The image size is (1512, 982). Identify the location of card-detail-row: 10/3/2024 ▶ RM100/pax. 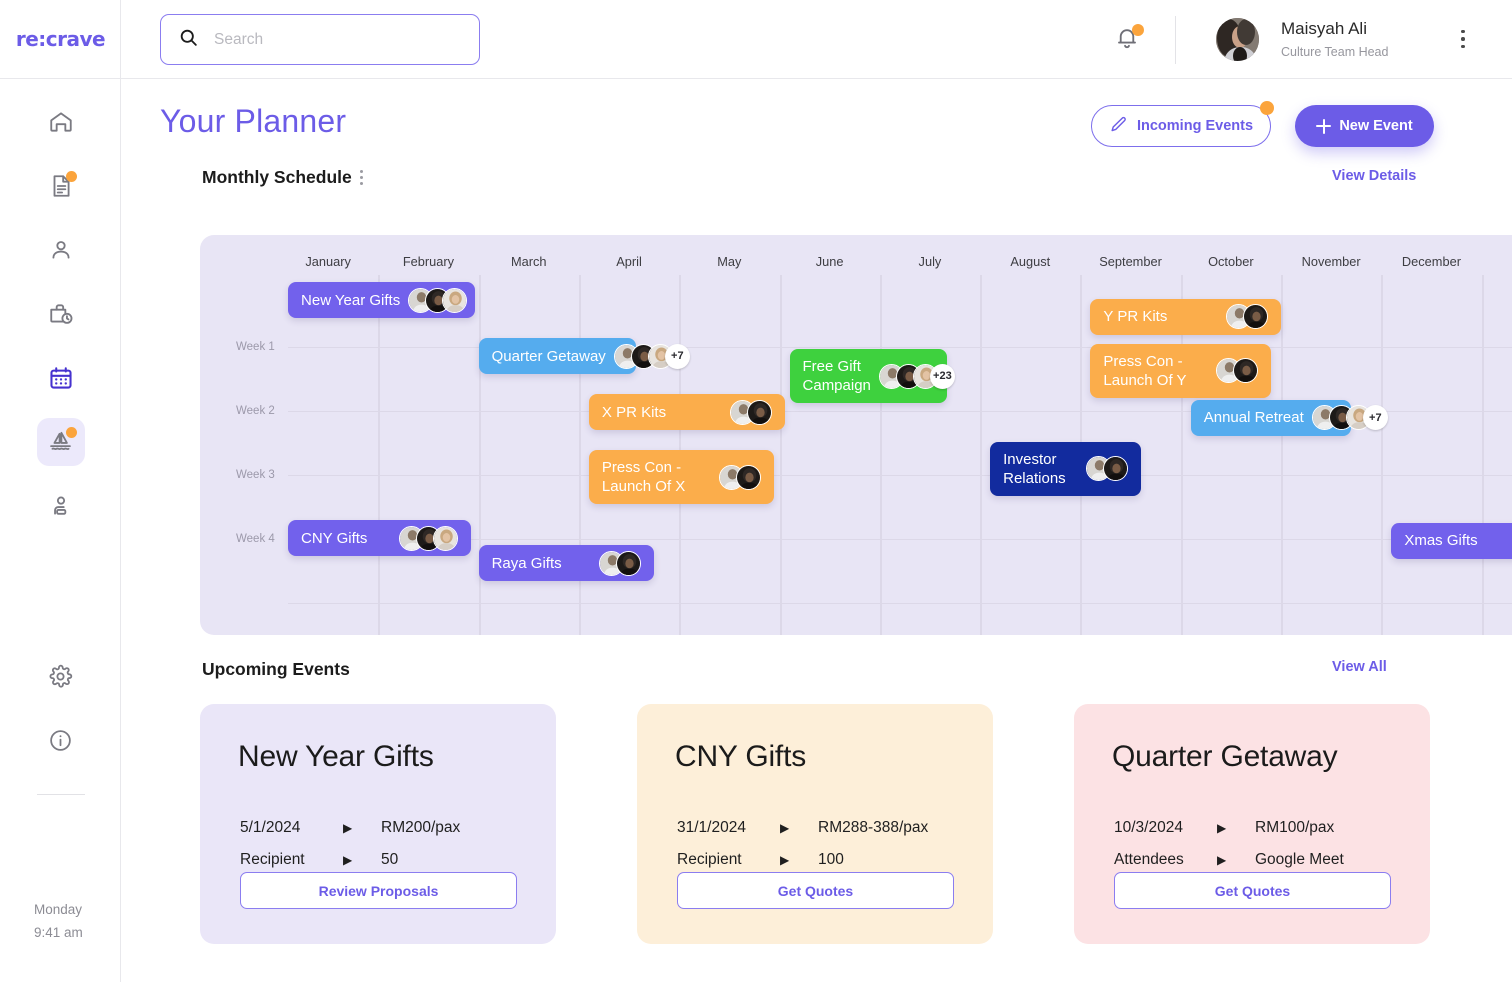
(1229, 828).